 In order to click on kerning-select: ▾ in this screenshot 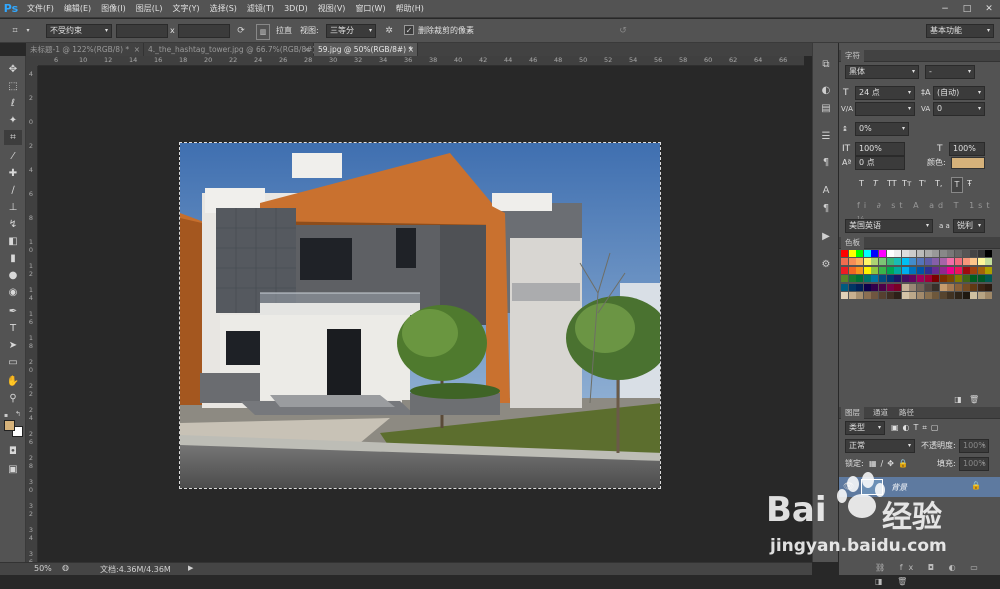, I will do `click(885, 109)`.